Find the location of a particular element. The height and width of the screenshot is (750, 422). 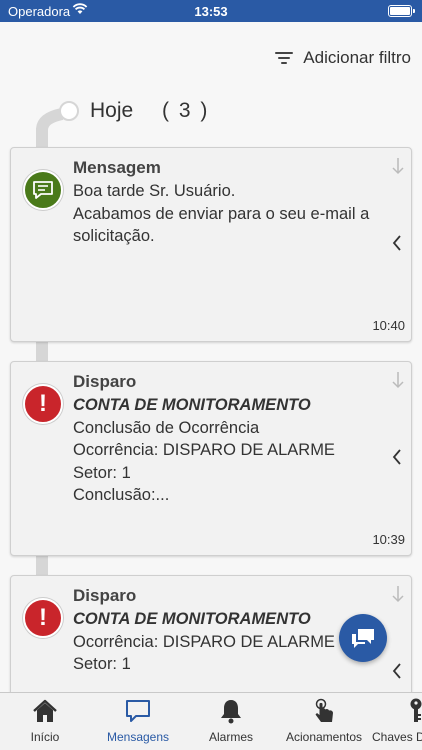

status-time: 13:53 is located at coordinates (211, 11).